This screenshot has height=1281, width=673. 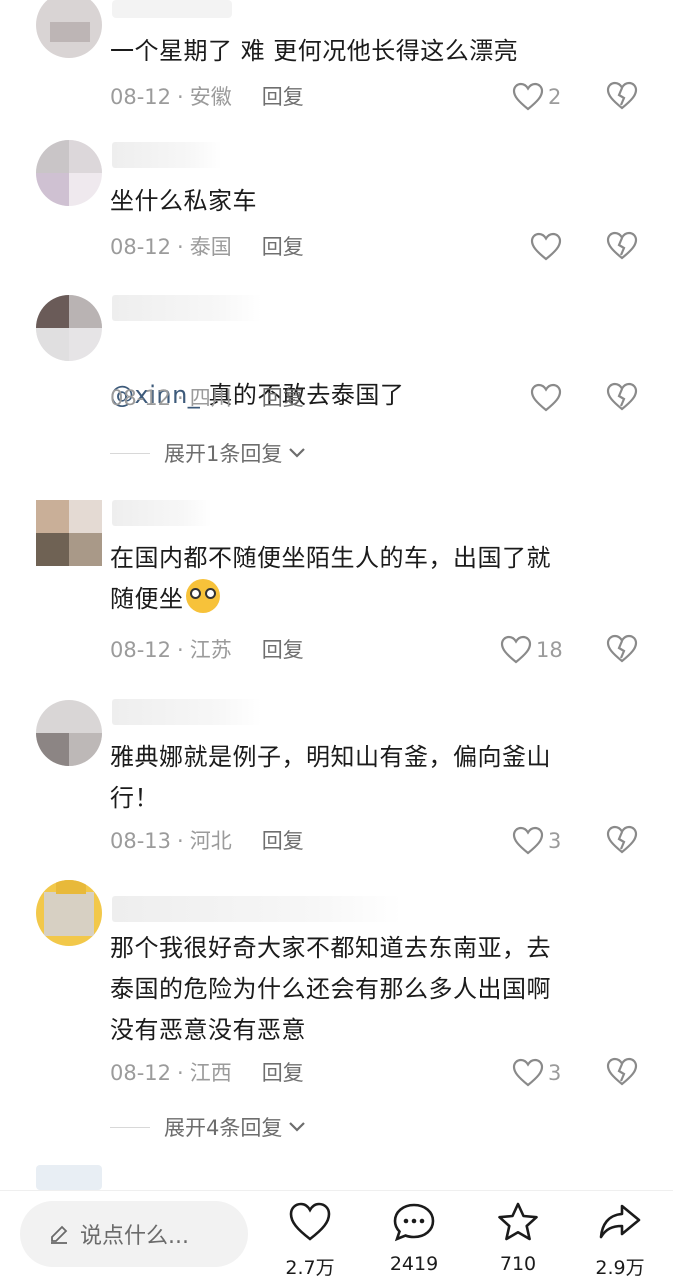 I want to click on comment-date: 08-13, so click(x=141, y=841).